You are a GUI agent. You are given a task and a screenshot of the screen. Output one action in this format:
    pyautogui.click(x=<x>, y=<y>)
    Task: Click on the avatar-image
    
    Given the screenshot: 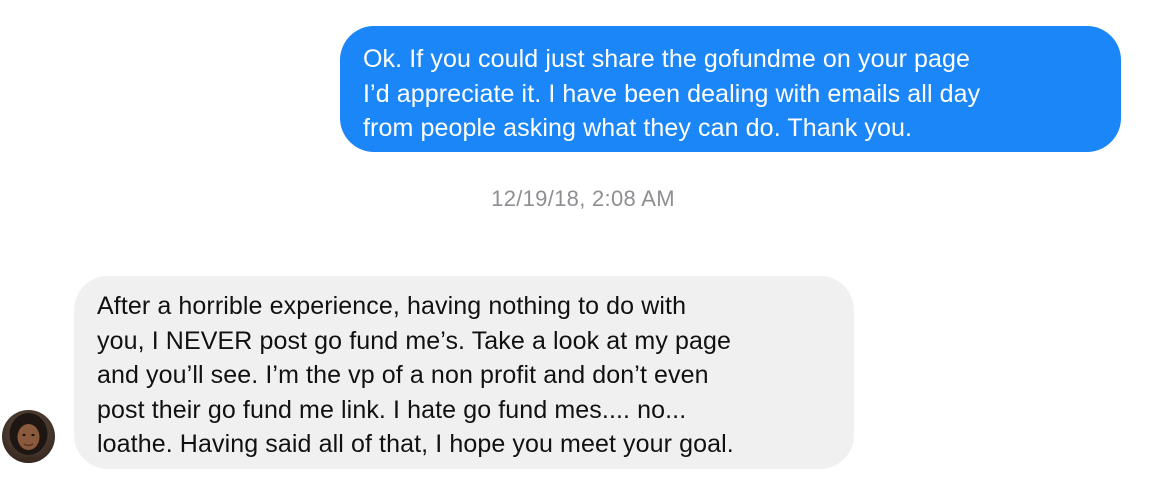 What is the action you would take?
    pyautogui.click(x=28, y=436)
    